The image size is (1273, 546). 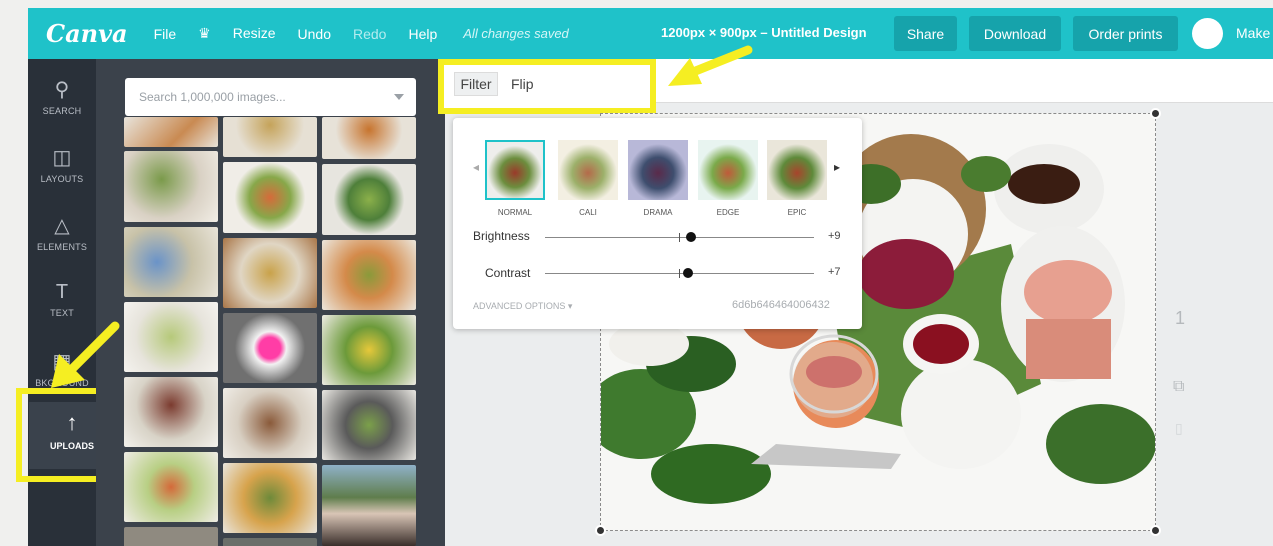 I want to click on sidebar-item-search: ⚲ SEARCH, so click(x=62, y=96).